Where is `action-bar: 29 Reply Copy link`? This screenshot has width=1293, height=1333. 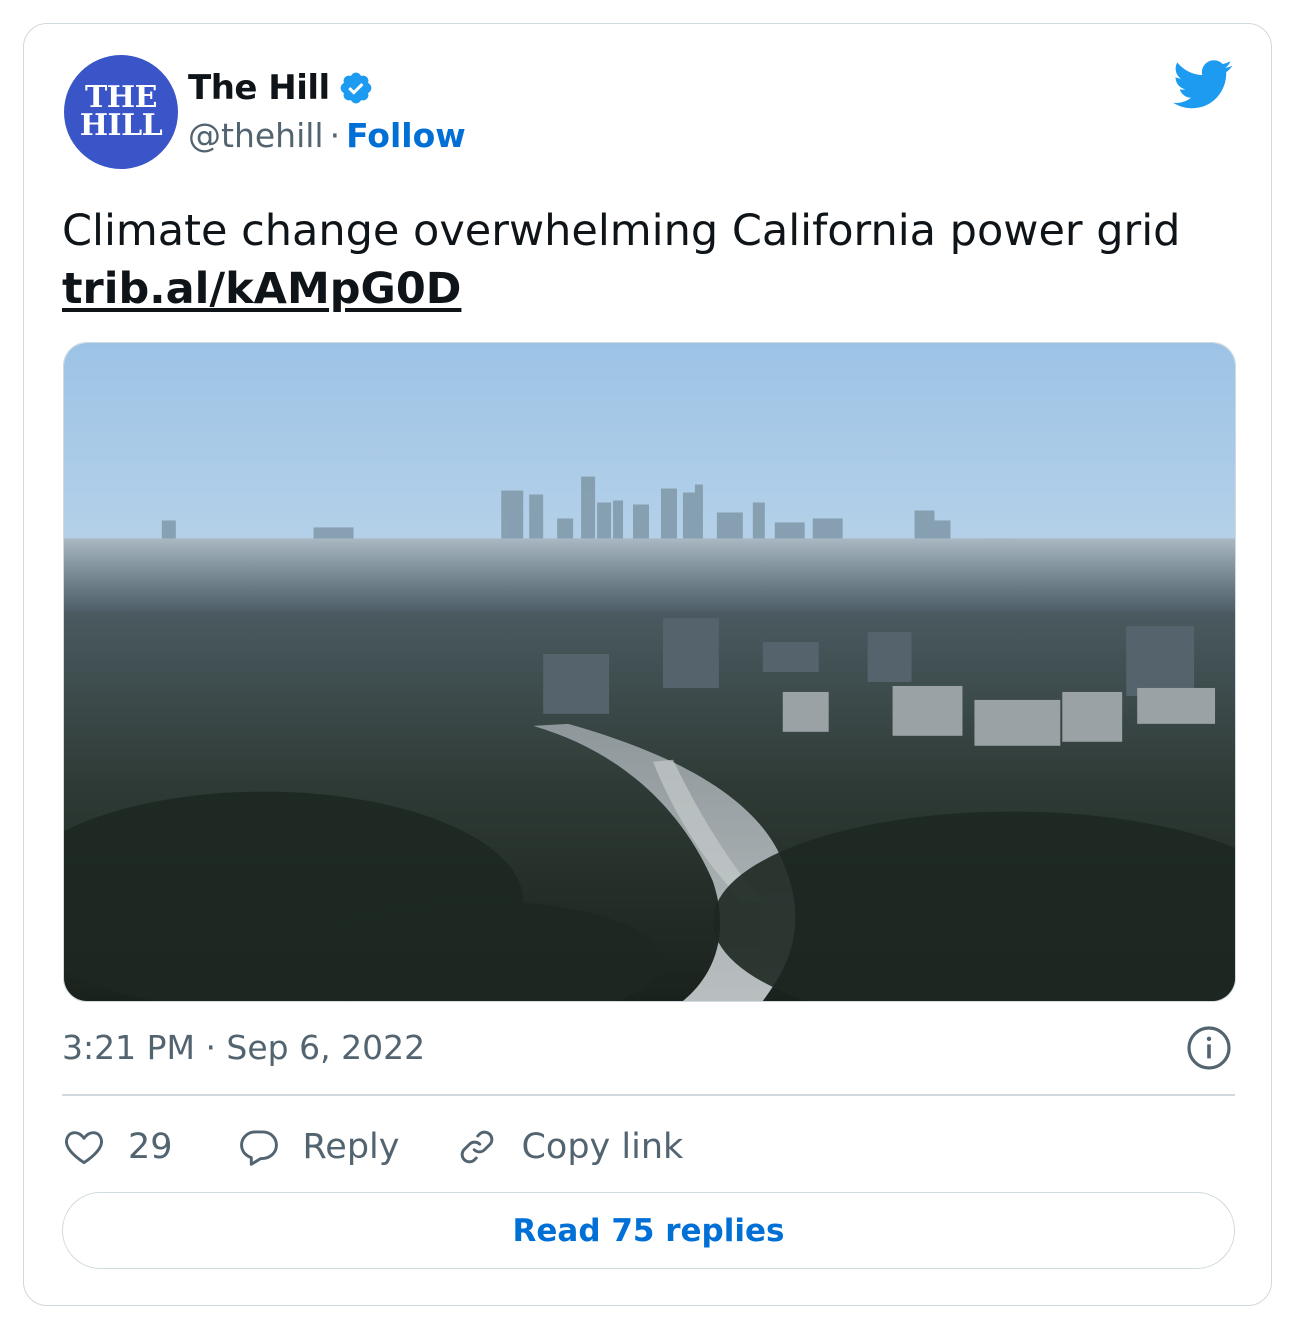 action-bar: 29 Reply Copy link is located at coordinates (372, 1147).